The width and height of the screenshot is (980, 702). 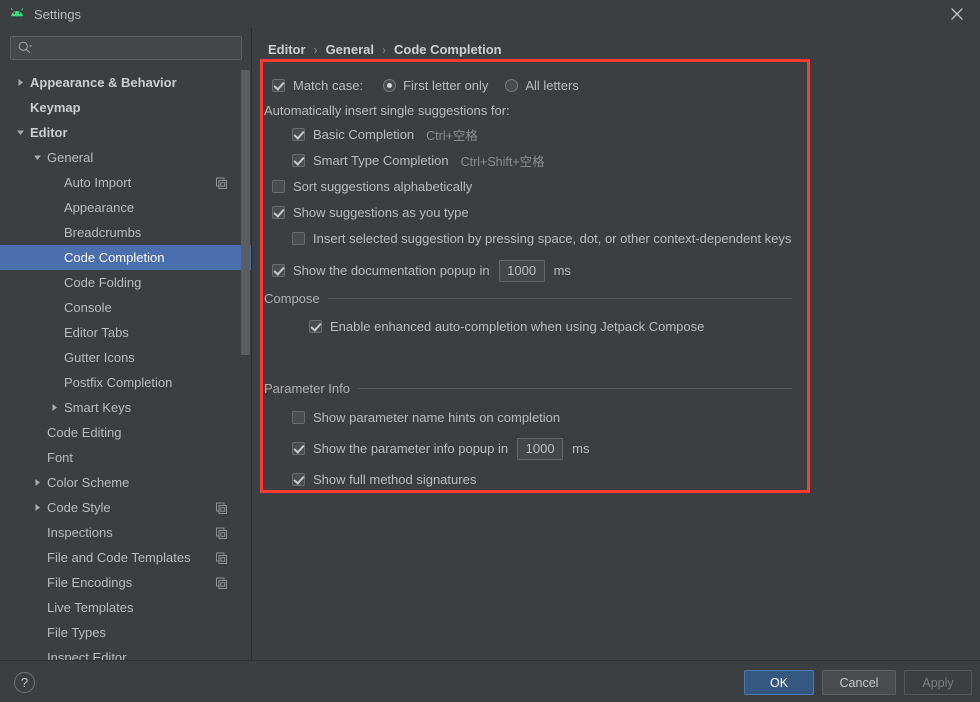 What do you see at coordinates (447, 49) in the screenshot?
I see `breadcrumb-item-code-completion: Code Completion` at bounding box center [447, 49].